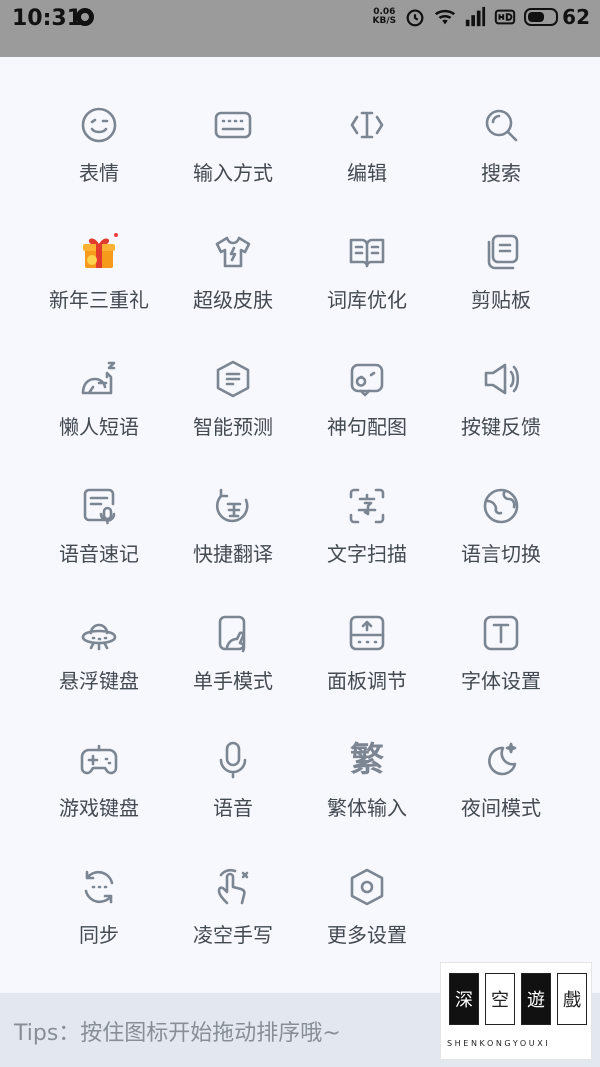 The width and height of the screenshot is (600, 1067). I want to click on feature-label: 词库优化, so click(367, 300).